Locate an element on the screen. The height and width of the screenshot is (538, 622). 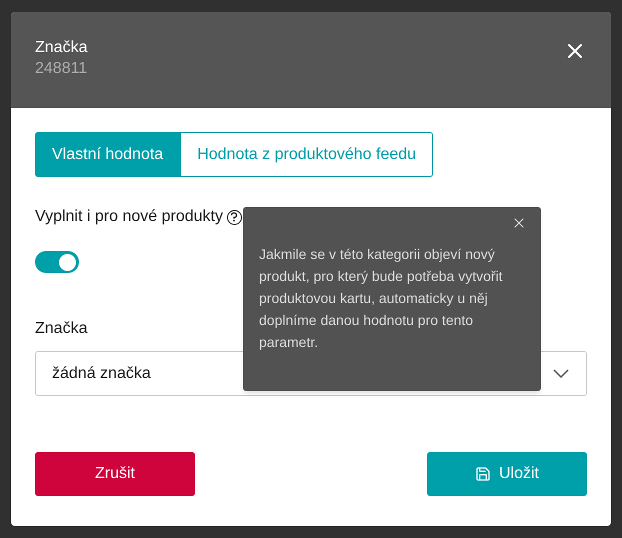
dialog-subtitle: 248811 is located at coordinates (61, 69).